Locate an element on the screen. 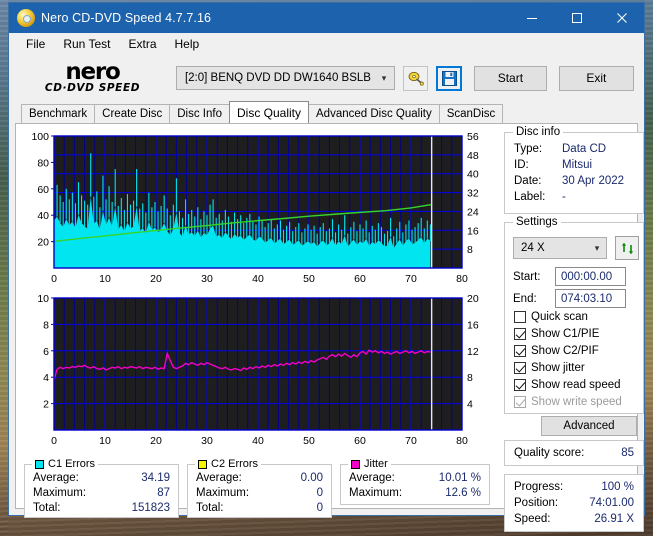 This screenshot has height=536, width=653. nero-logo: nero CD·DVD SPEED is located at coordinates (92, 78).